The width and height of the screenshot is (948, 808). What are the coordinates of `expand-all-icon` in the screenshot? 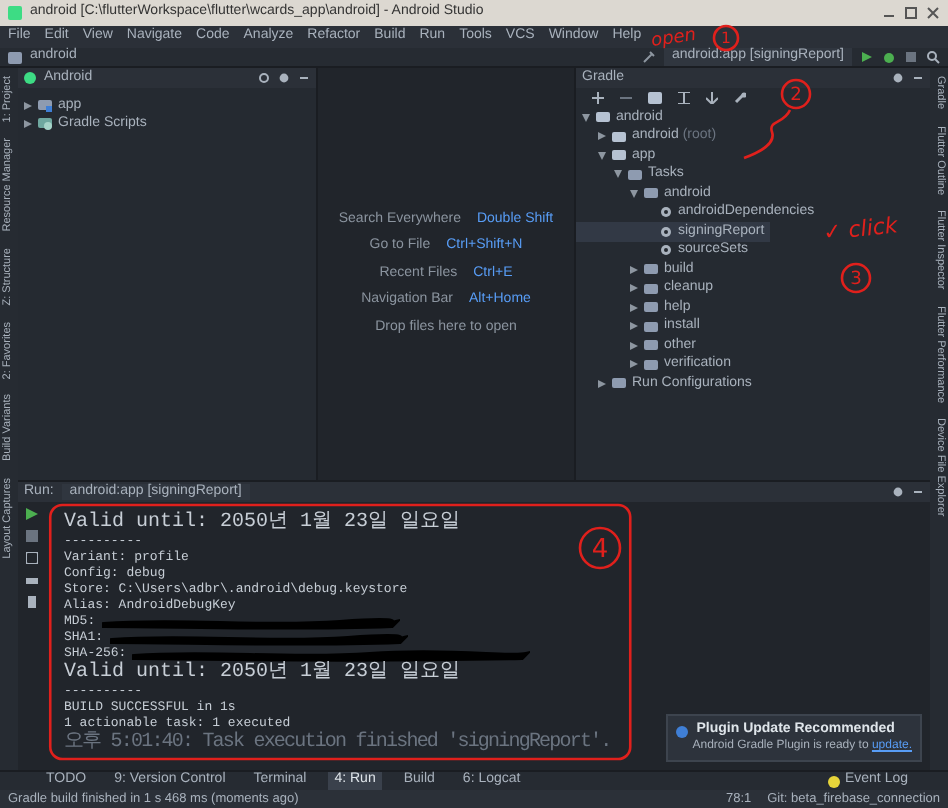 It's located at (684, 98).